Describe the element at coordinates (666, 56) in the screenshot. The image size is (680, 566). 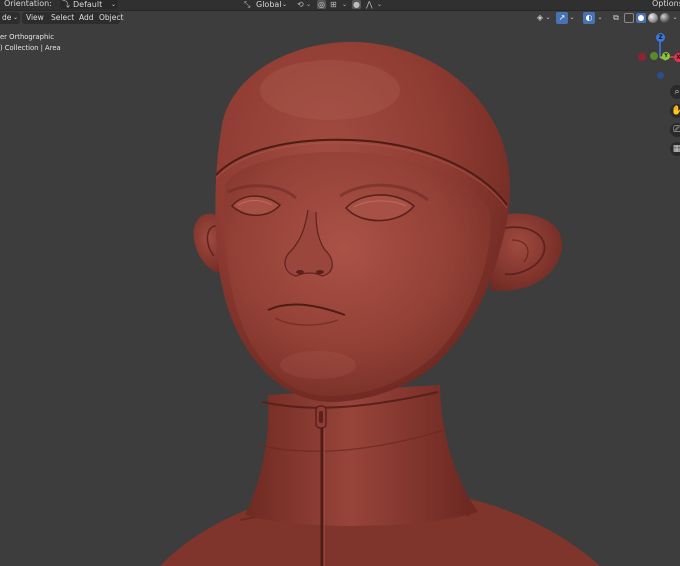
I see `y-axis-icon: Y` at that location.